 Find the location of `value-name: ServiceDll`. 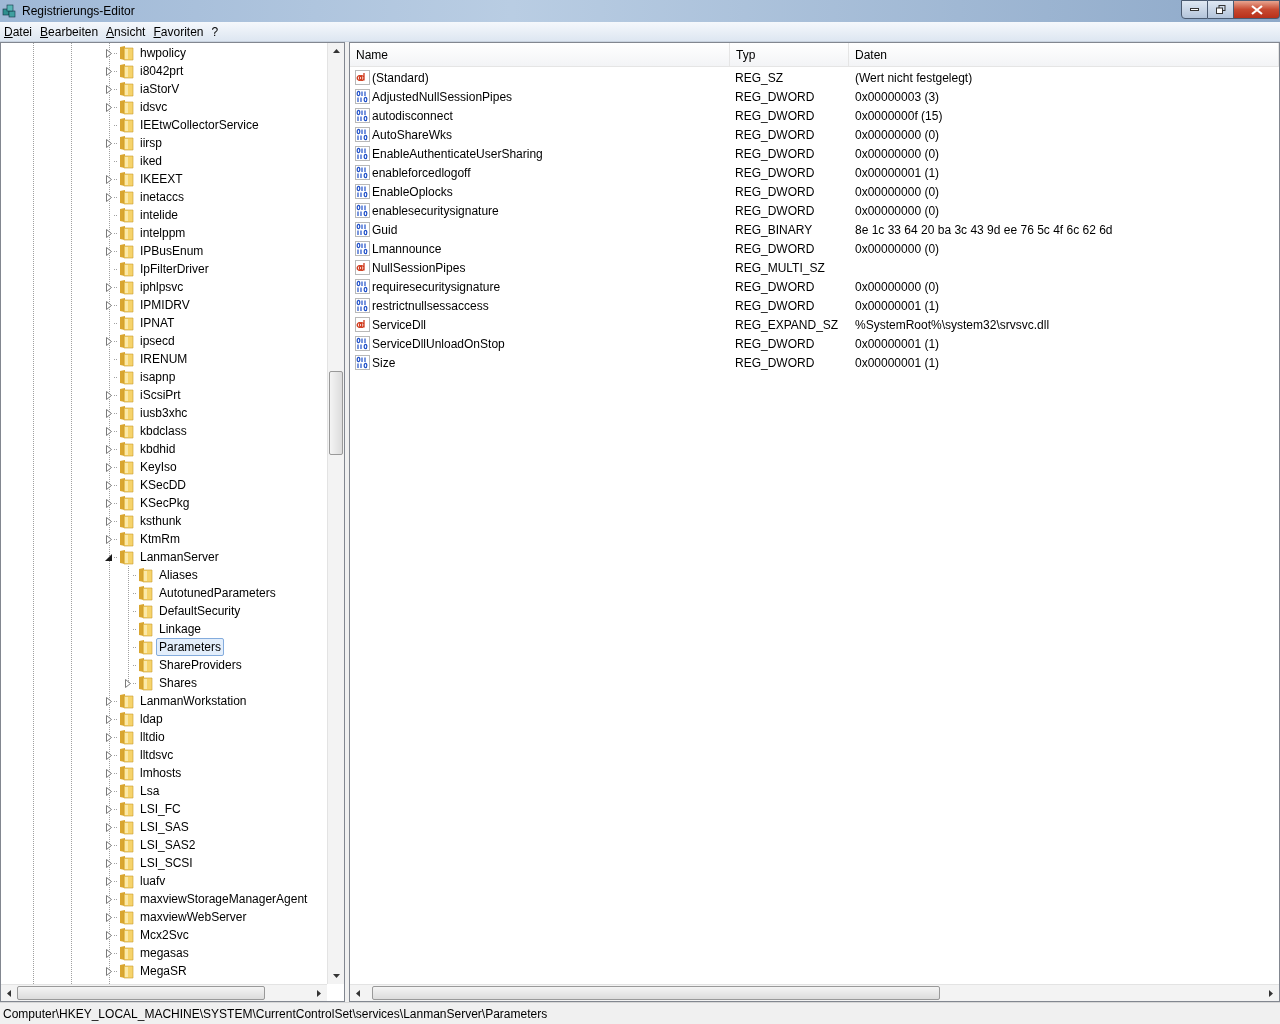

value-name: ServiceDll is located at coordinates (399, 324).